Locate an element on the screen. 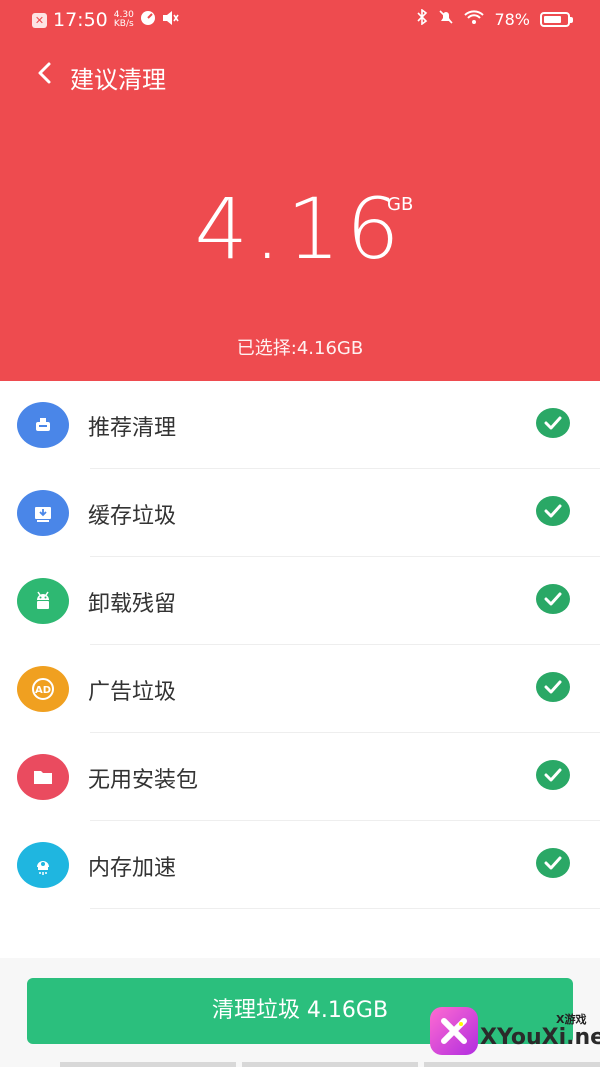 Image resolution: width=600 pixels, height=1067 pixels. back-button is located at coordinates (45, 73).